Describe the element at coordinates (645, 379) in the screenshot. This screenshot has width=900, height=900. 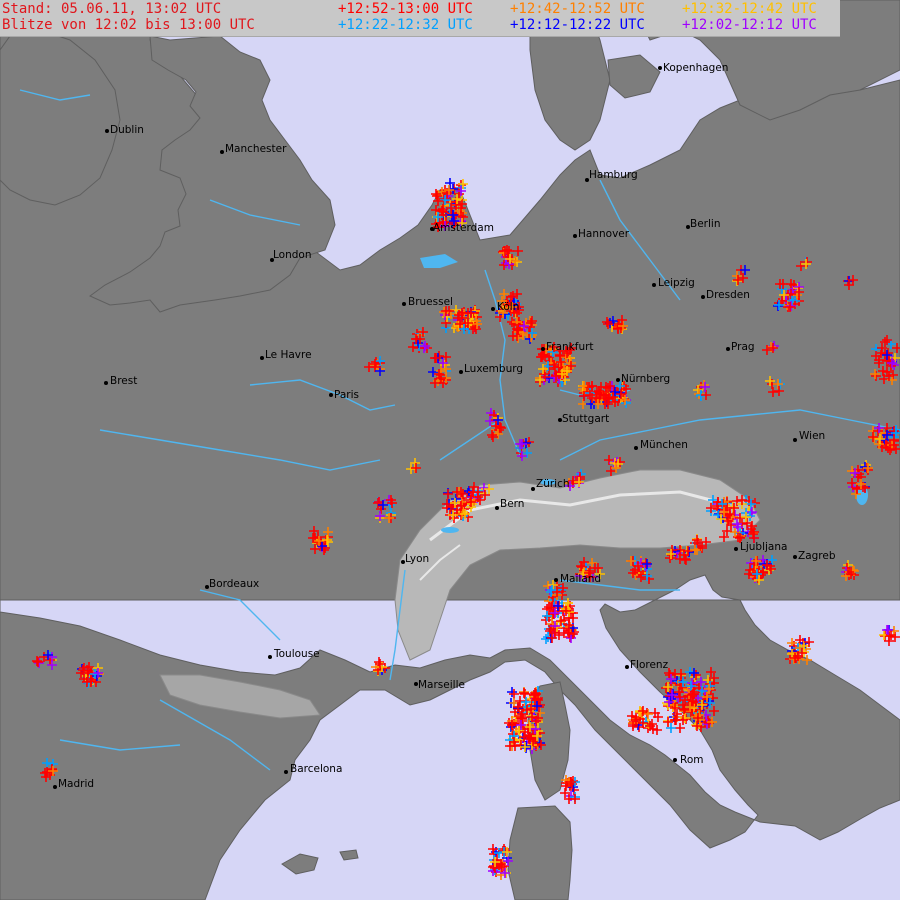
I see `city-label: Nürnberg` at that location.